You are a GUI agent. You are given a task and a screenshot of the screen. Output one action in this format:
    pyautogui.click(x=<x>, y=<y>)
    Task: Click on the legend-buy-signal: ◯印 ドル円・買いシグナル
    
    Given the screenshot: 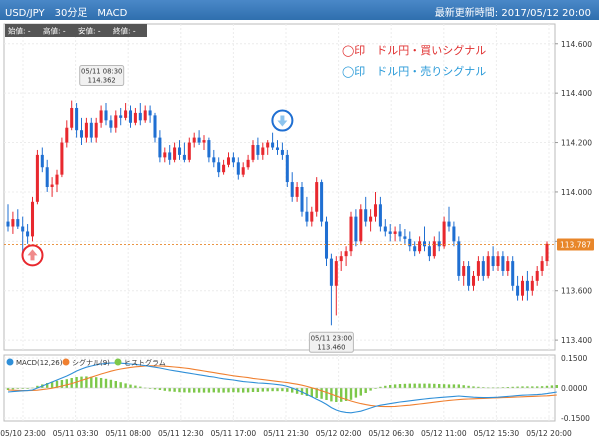 What is the action you would take?
    pyautogui.click(x=414, y=50)
    